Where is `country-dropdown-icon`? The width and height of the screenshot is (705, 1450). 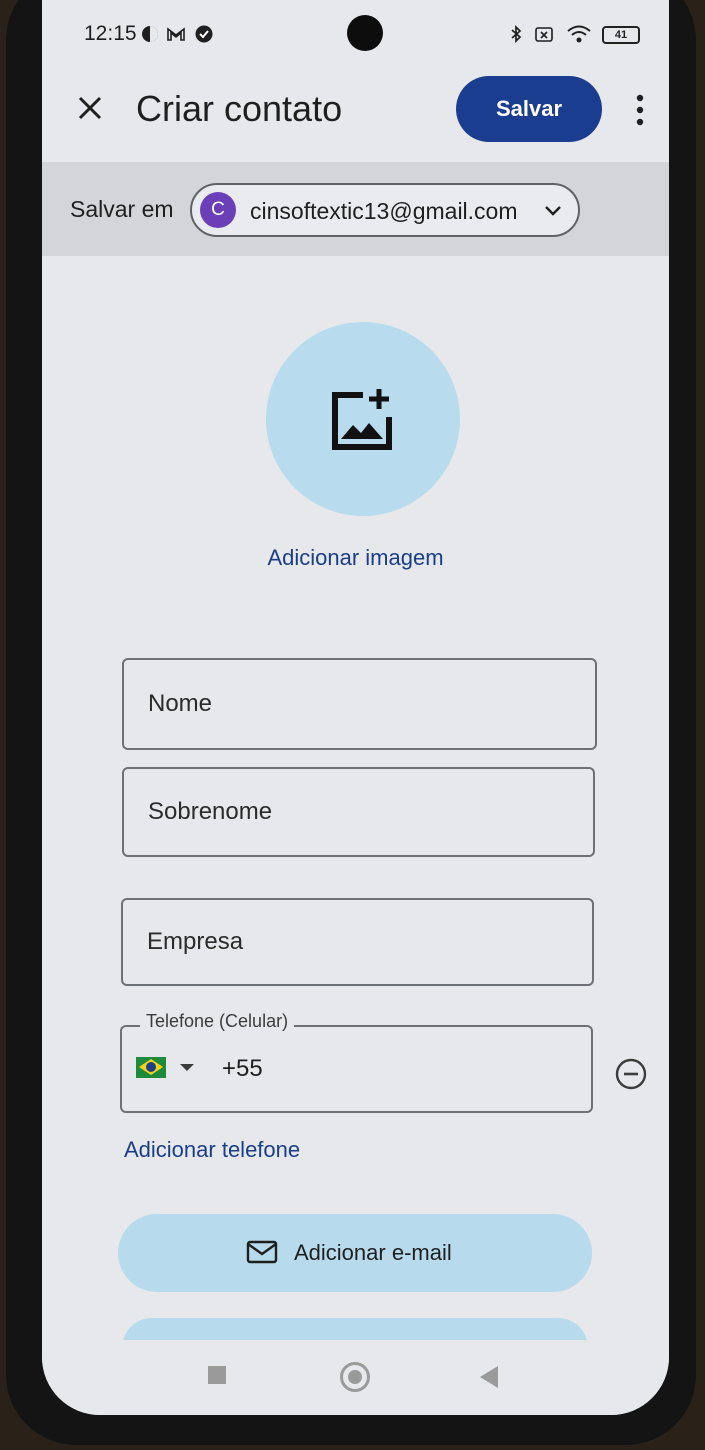 country-dropdown-icon is located at coordinates (187, 1067).